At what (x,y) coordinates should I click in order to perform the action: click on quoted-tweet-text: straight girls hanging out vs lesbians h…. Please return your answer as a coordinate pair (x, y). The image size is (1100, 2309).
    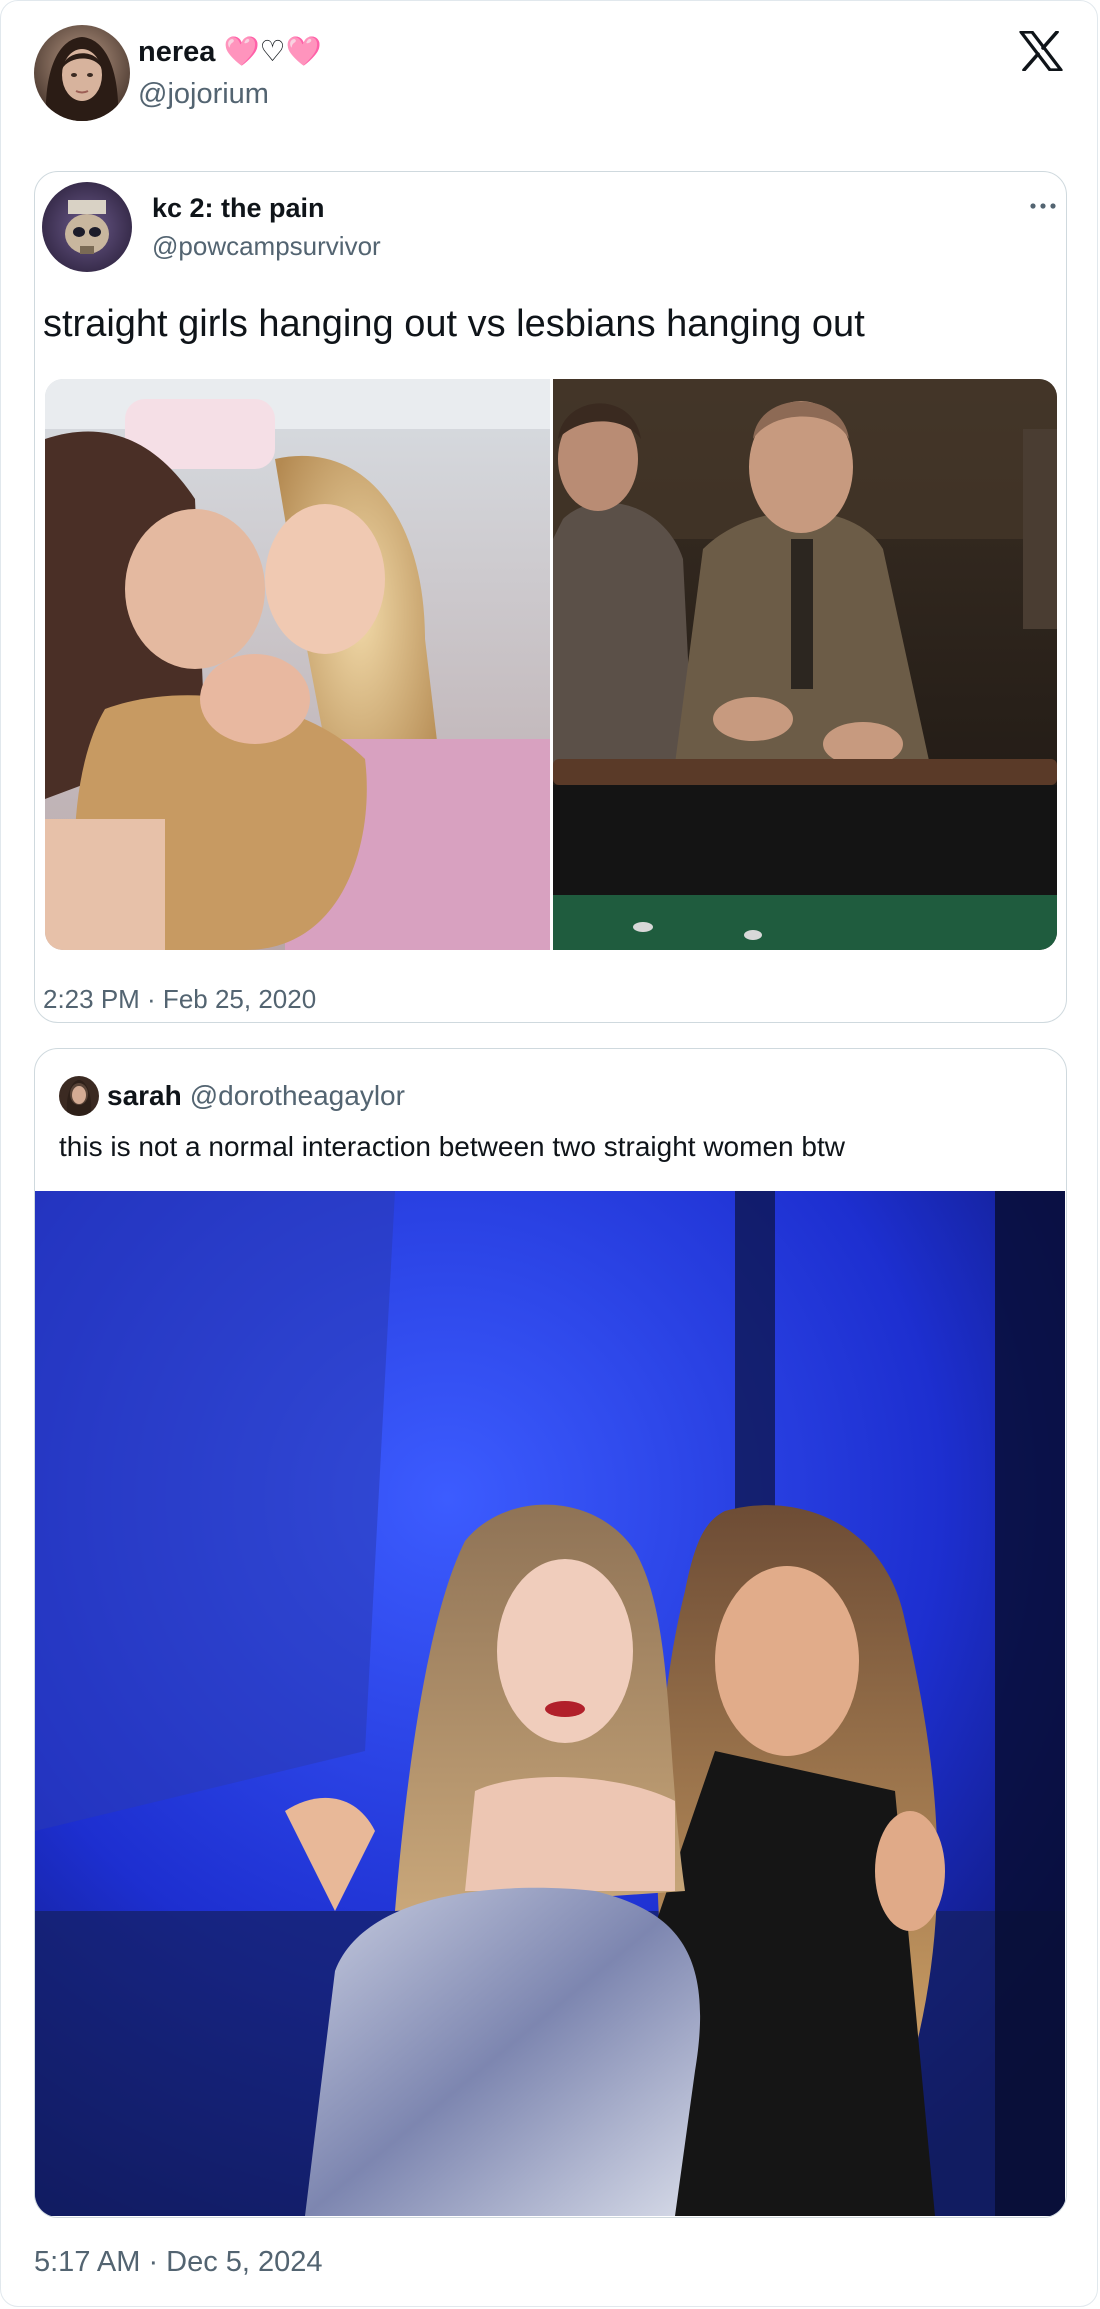
    Looking at the image, I should click on (454, 324).